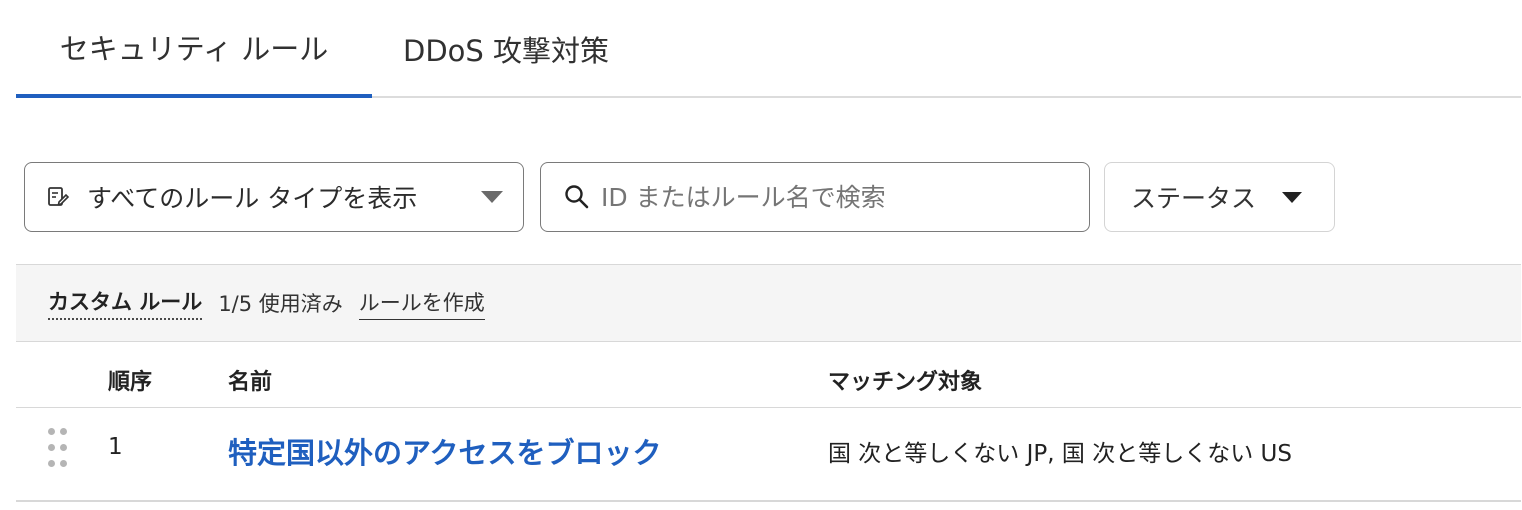  I want to click on search-input, so click(819, 197).